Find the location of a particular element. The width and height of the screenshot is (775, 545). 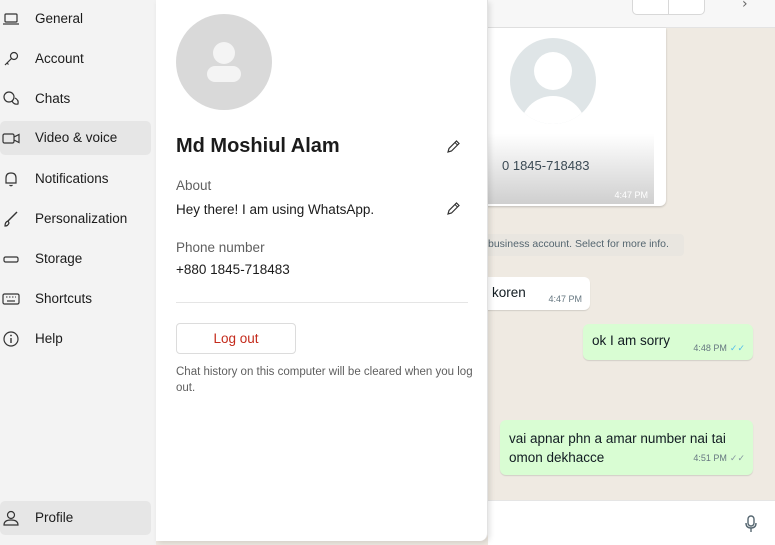

shared-contact-card: 0 1845-718483 4:47 PM is located at coordinates (571, 117).